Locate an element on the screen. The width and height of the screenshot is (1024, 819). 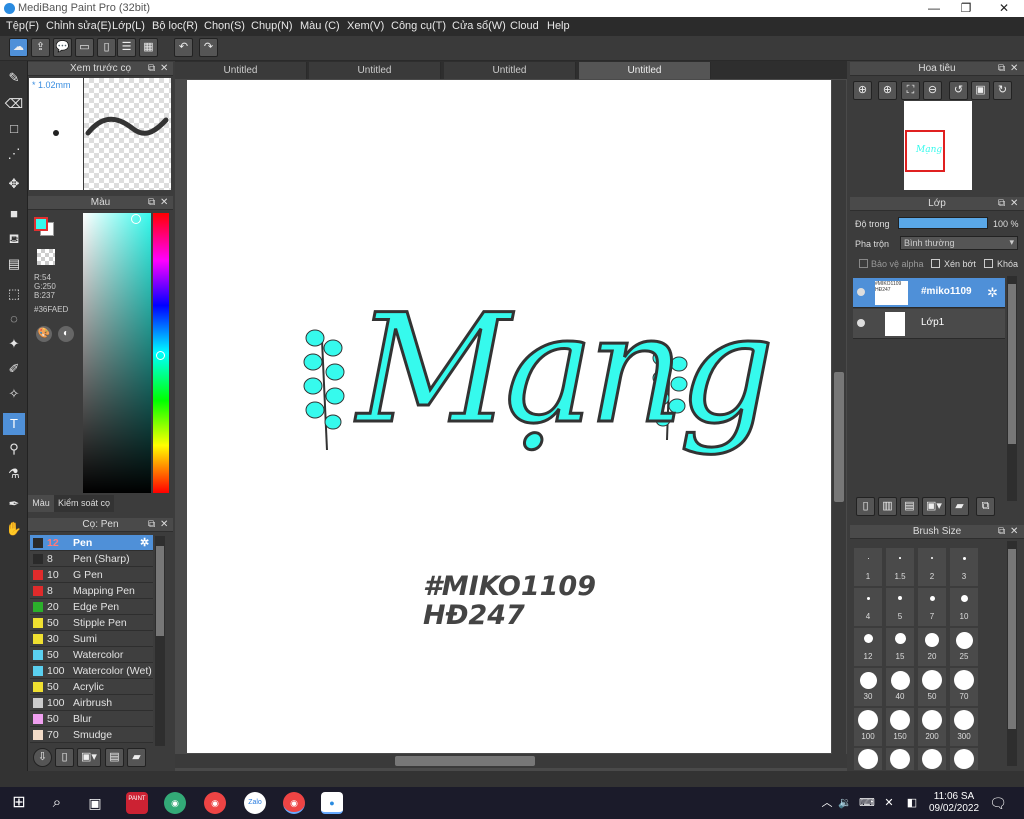
brush-size-cell: 3 is located at coordinates (964, 567).